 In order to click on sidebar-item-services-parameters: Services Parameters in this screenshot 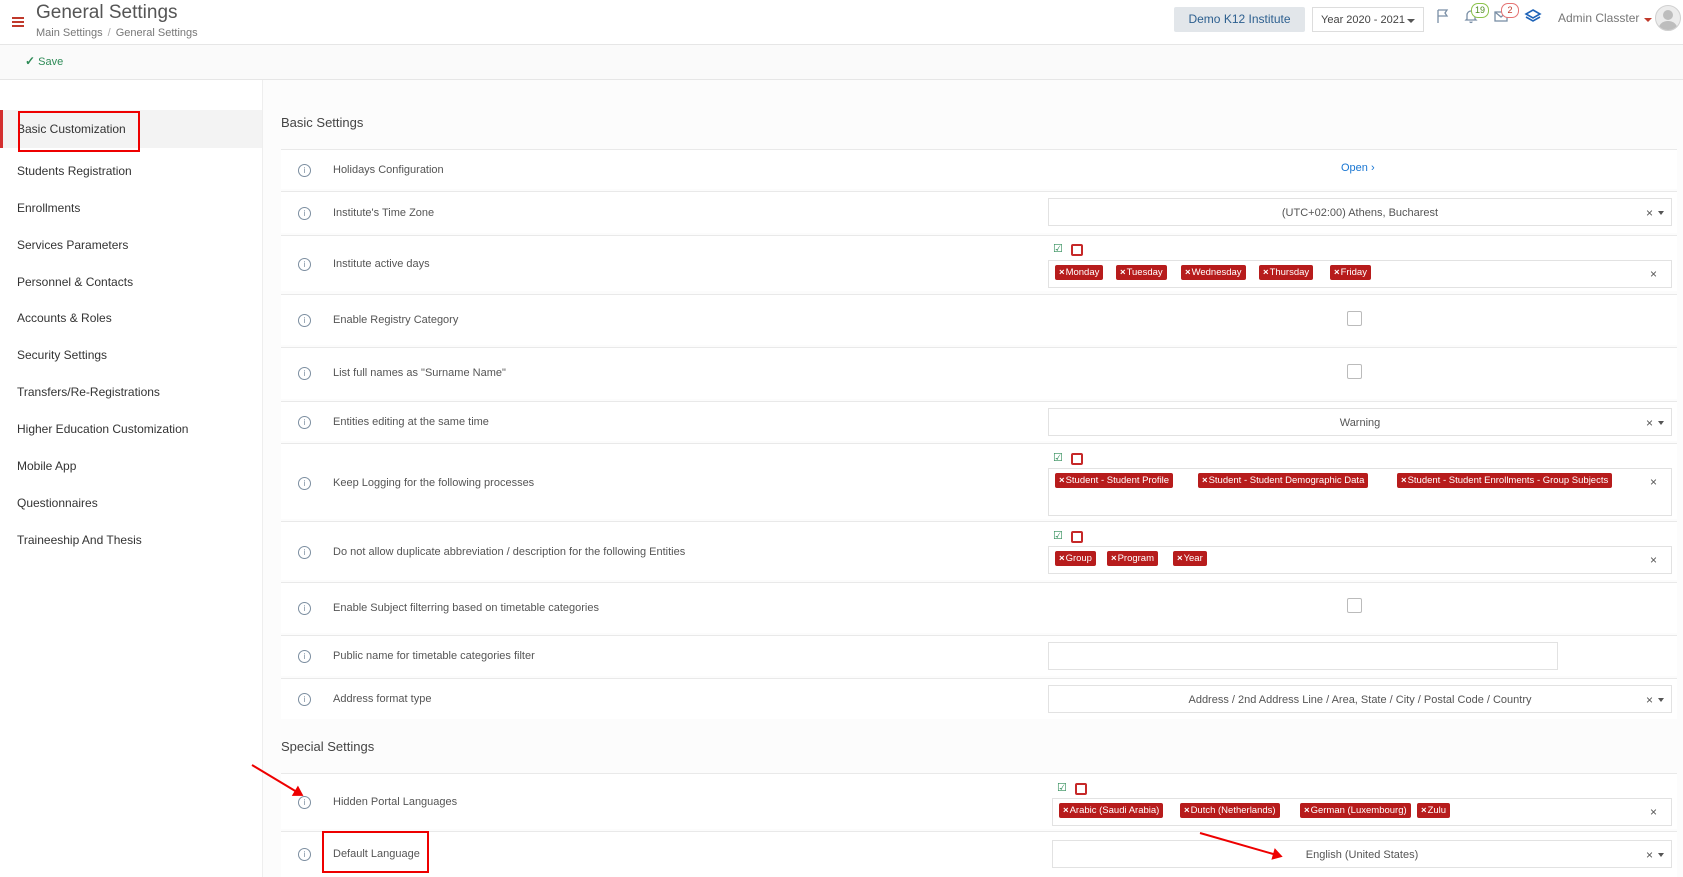, I will do `click(131, 245)`.